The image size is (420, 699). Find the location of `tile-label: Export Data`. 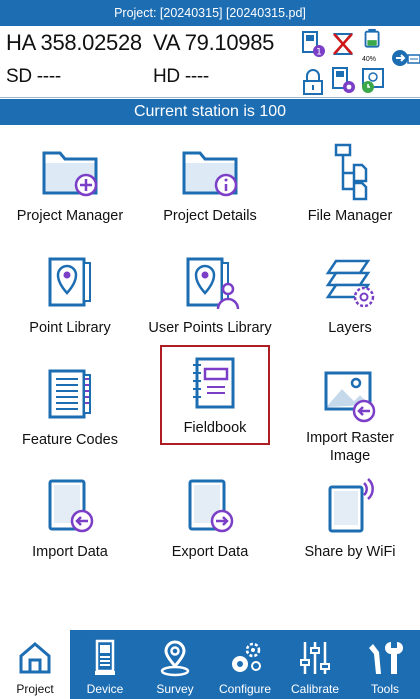

tile-label: Export Data is located at coordinates (210, 552).